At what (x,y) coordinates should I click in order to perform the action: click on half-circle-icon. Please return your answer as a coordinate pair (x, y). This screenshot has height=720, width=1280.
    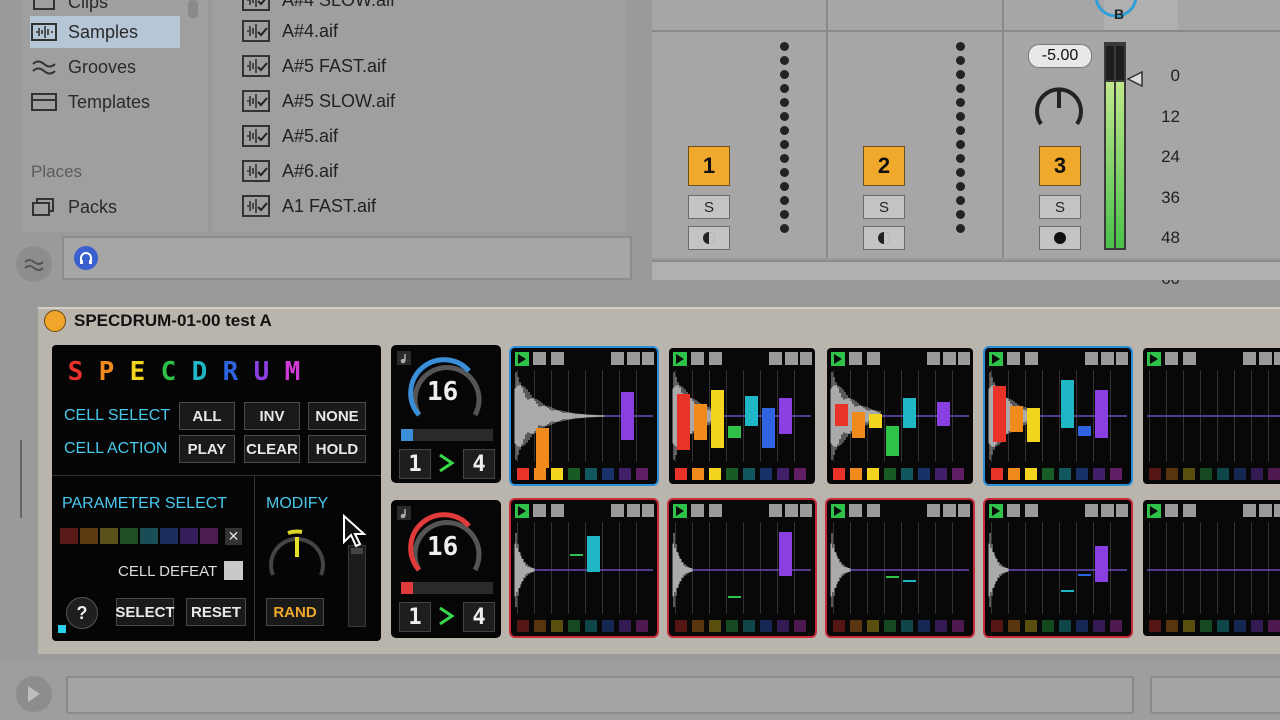
    Looking at the image, I should click on (709, 238).